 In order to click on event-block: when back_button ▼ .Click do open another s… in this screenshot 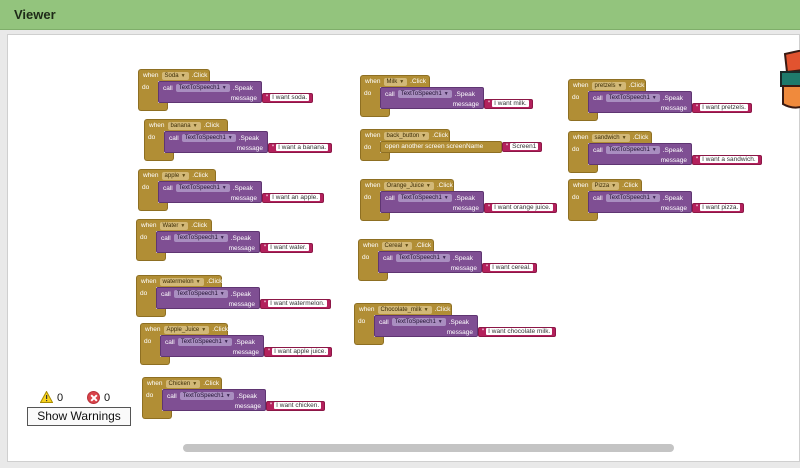, I will do `click(455, 145)`.